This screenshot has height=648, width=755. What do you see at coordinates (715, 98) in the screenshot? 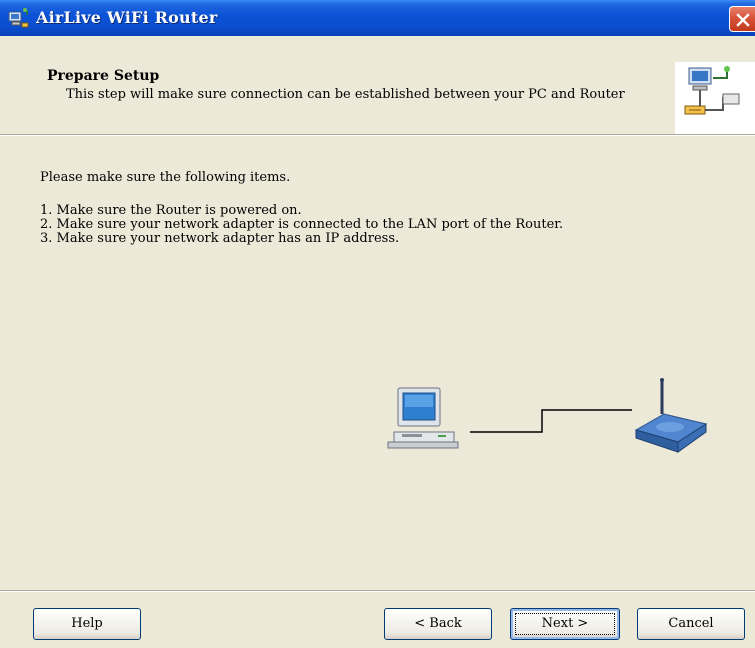
I see `network-setup-icon` at bounding box center [715, 98].